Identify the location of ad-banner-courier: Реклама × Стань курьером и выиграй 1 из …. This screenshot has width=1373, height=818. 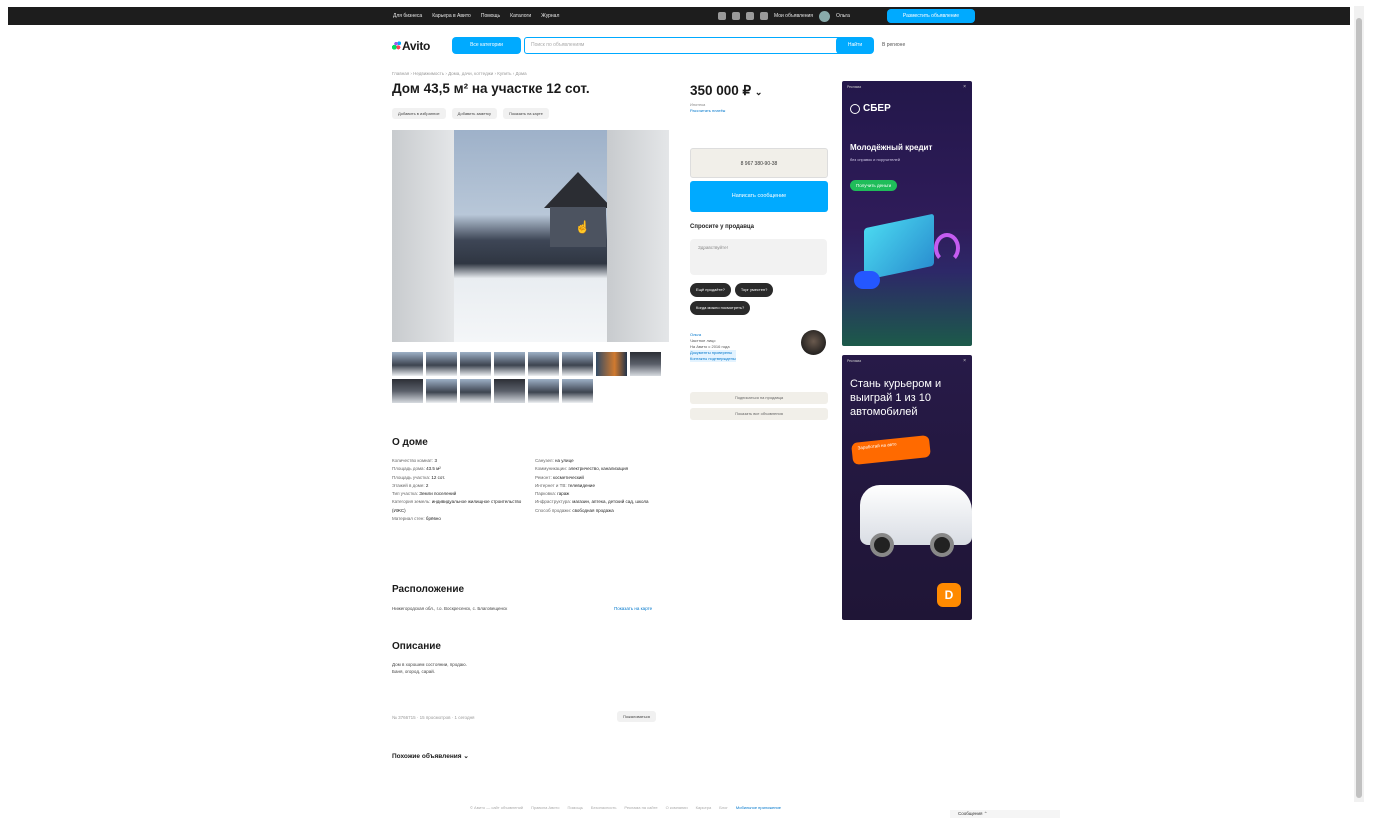
(907, 487).